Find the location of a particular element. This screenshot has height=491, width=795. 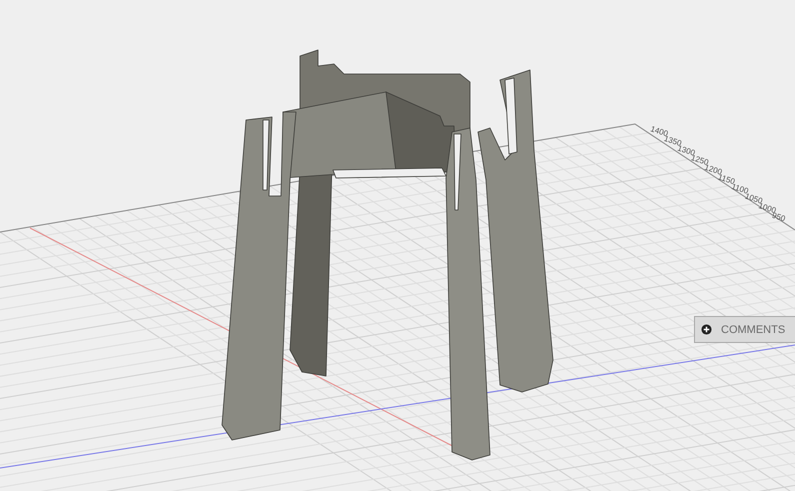

comments-panel: COMMENTS is located at coordinates (744, 329).